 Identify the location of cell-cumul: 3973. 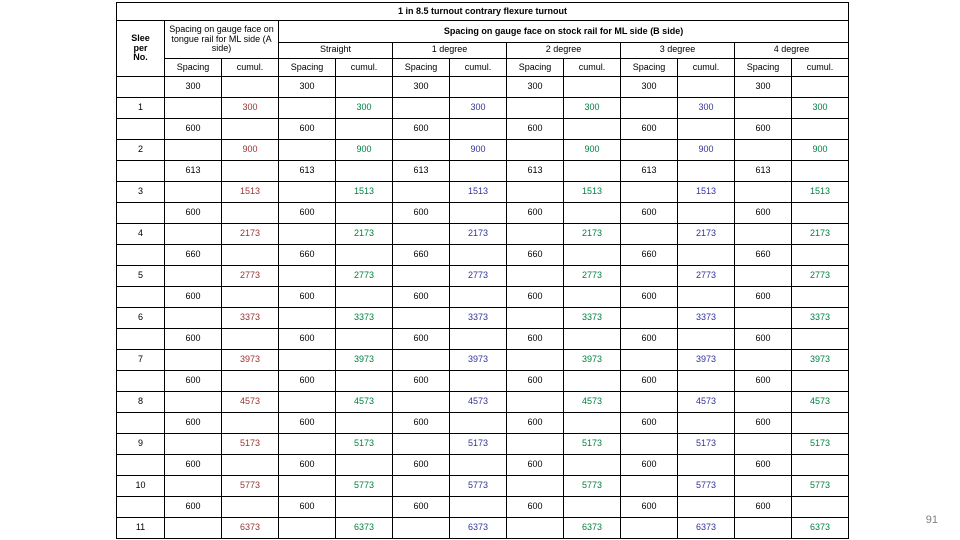
(478, 360).